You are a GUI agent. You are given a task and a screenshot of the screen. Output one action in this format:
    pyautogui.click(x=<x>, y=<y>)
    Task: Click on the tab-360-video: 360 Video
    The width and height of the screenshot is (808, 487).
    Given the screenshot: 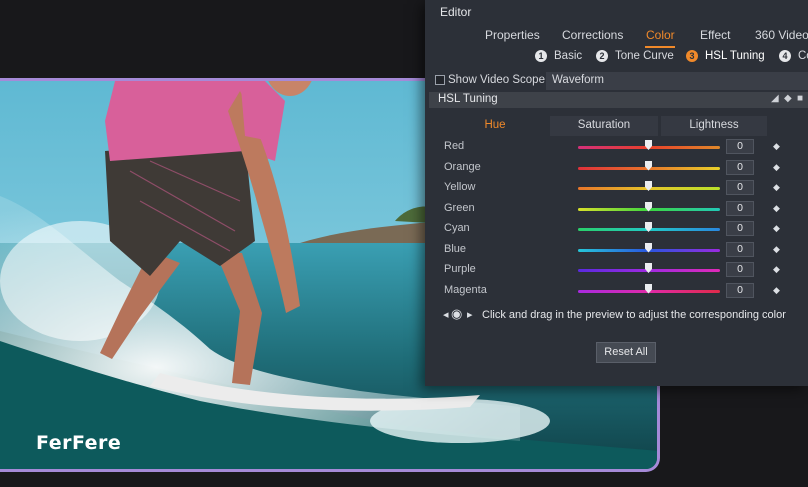 What is the action you would take?
    pyautogui.click(x=781, y=35)
    